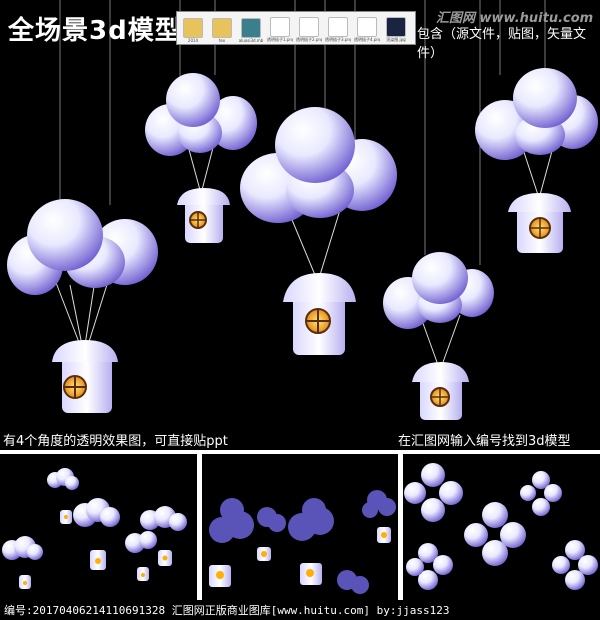  Describe the element at coordinates (280, 39) in the screenshot. I see `file-thumbnail-label: 透明插子1.png` at that location.